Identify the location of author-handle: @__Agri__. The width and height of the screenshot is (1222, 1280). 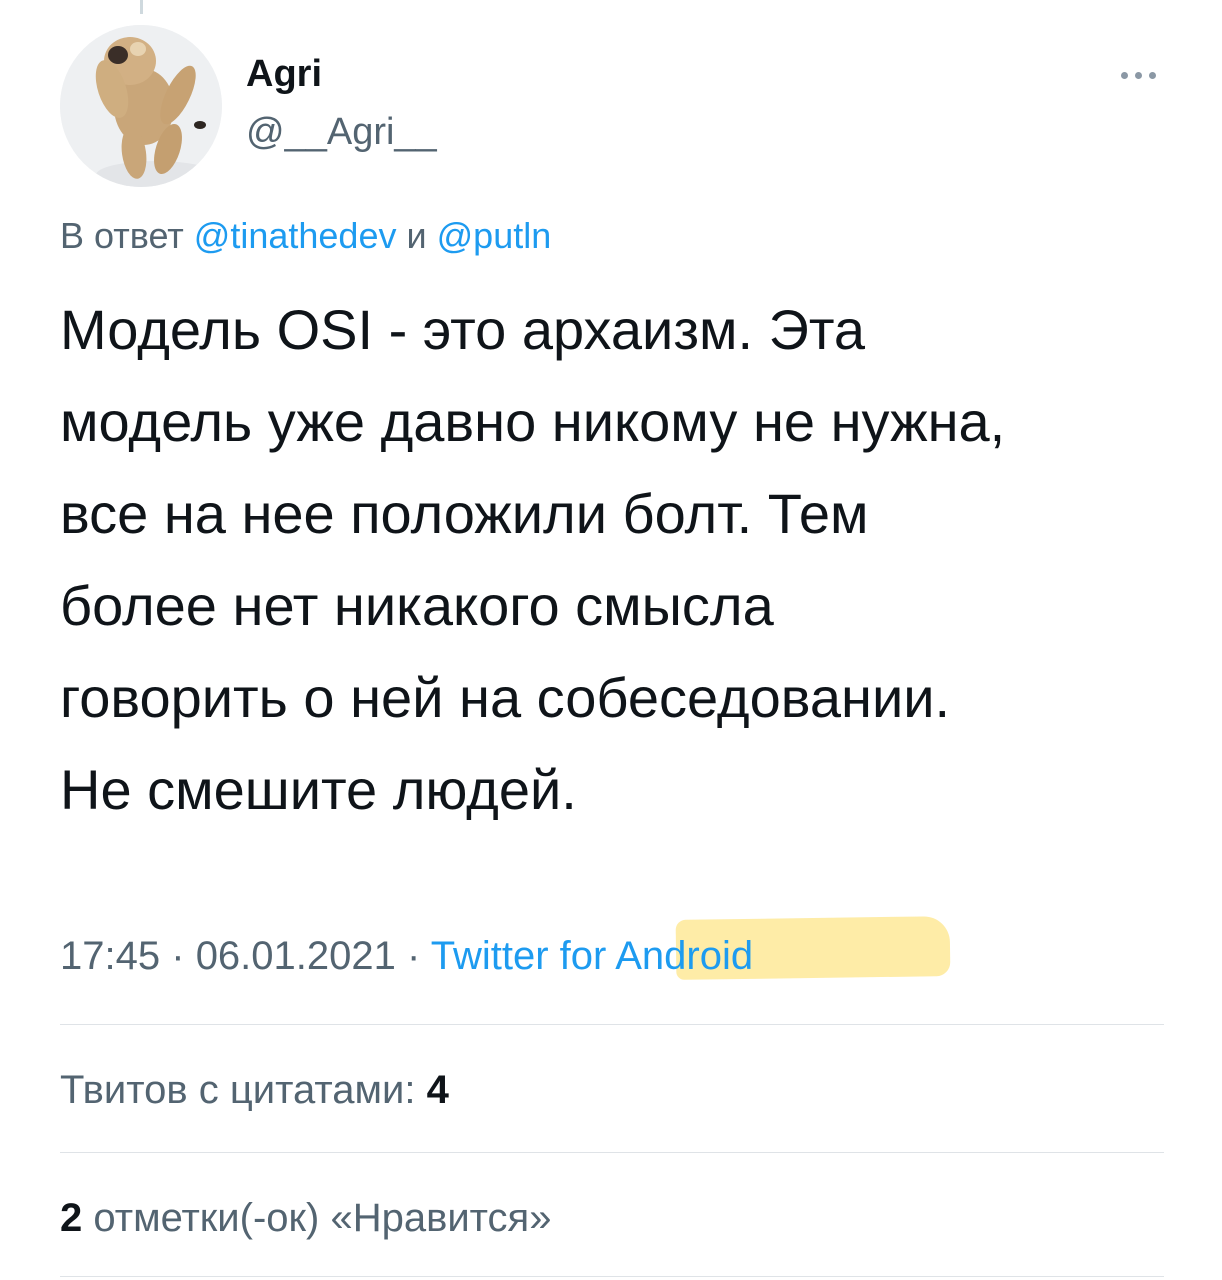
(341, 132).